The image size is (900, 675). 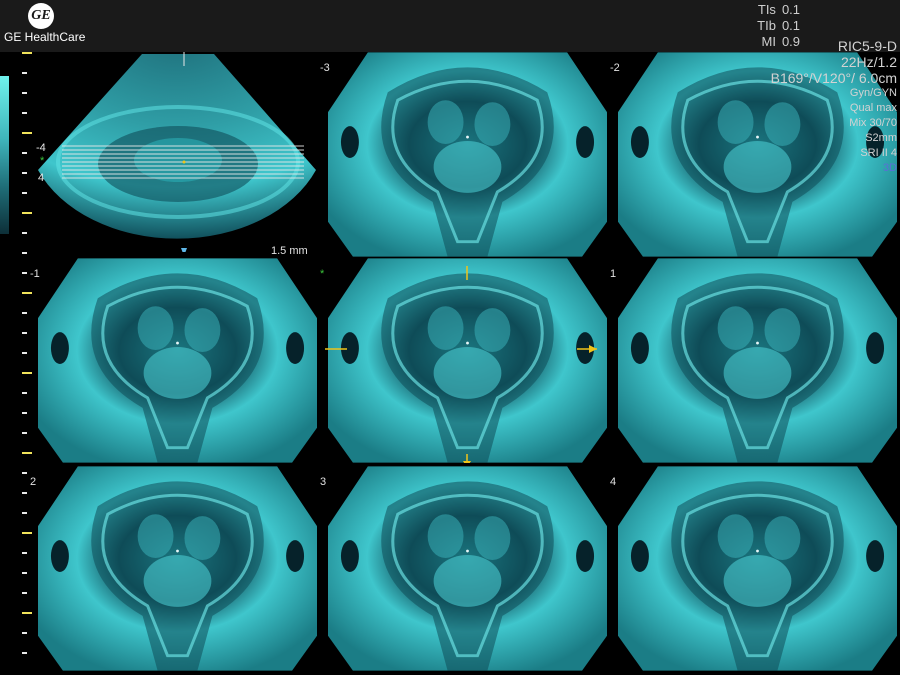 I want to click on preset: Gyn/GYN, so click(x=873, y=93).